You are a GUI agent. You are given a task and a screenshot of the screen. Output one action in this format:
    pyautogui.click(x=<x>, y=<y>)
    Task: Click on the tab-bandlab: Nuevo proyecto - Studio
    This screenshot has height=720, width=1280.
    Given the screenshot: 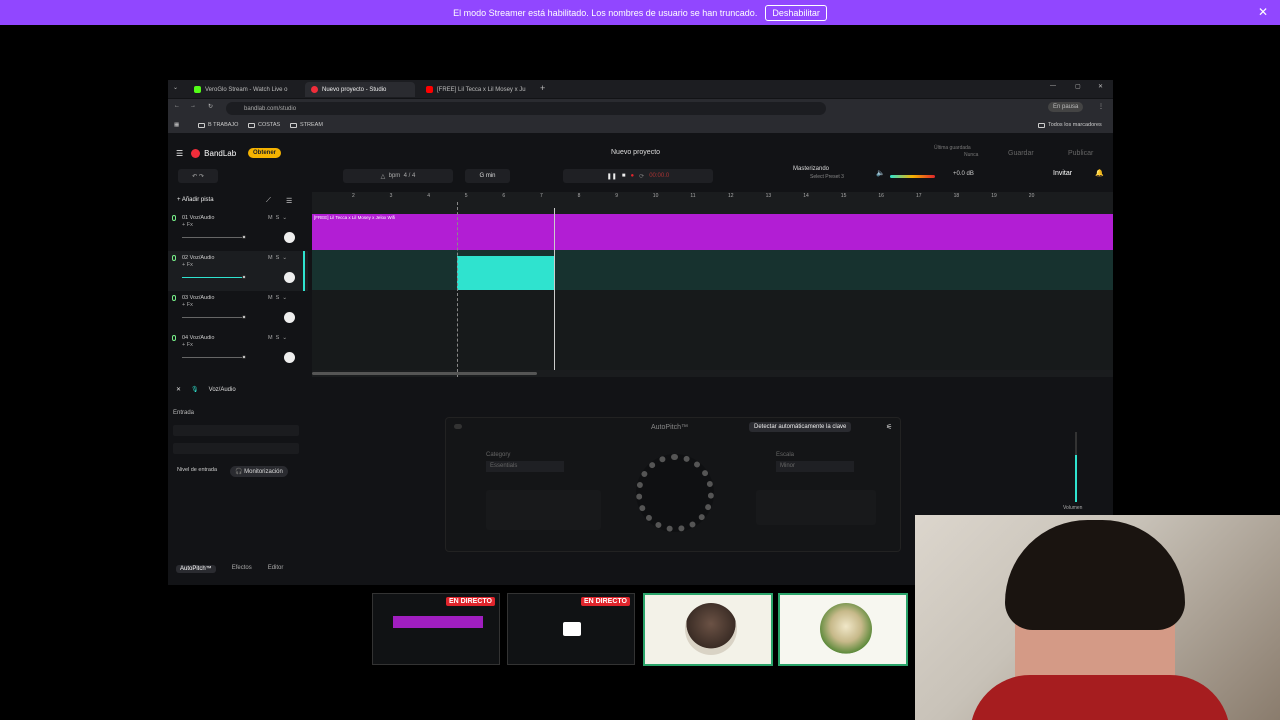 What is the action you would take?
    pyautogui.click(x=360, y=89)
    